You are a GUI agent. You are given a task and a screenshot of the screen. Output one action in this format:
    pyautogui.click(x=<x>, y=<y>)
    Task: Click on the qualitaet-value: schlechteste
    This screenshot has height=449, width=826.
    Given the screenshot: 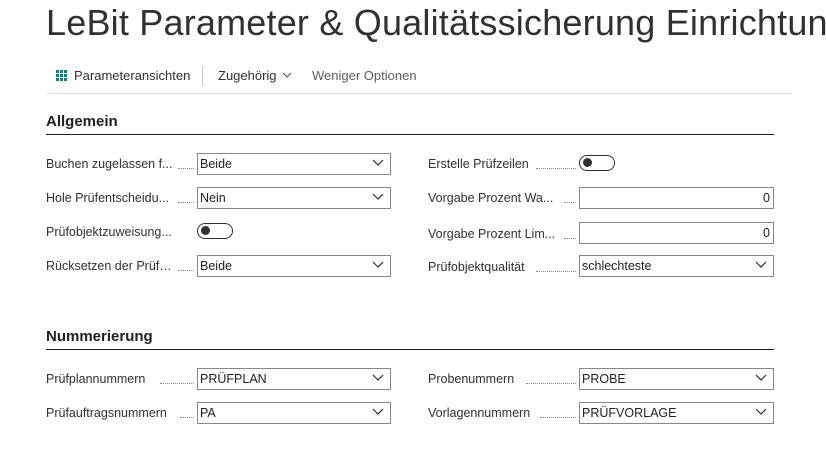 What is the action you would take?
    pyautogui.click(x=617, y=266)
    